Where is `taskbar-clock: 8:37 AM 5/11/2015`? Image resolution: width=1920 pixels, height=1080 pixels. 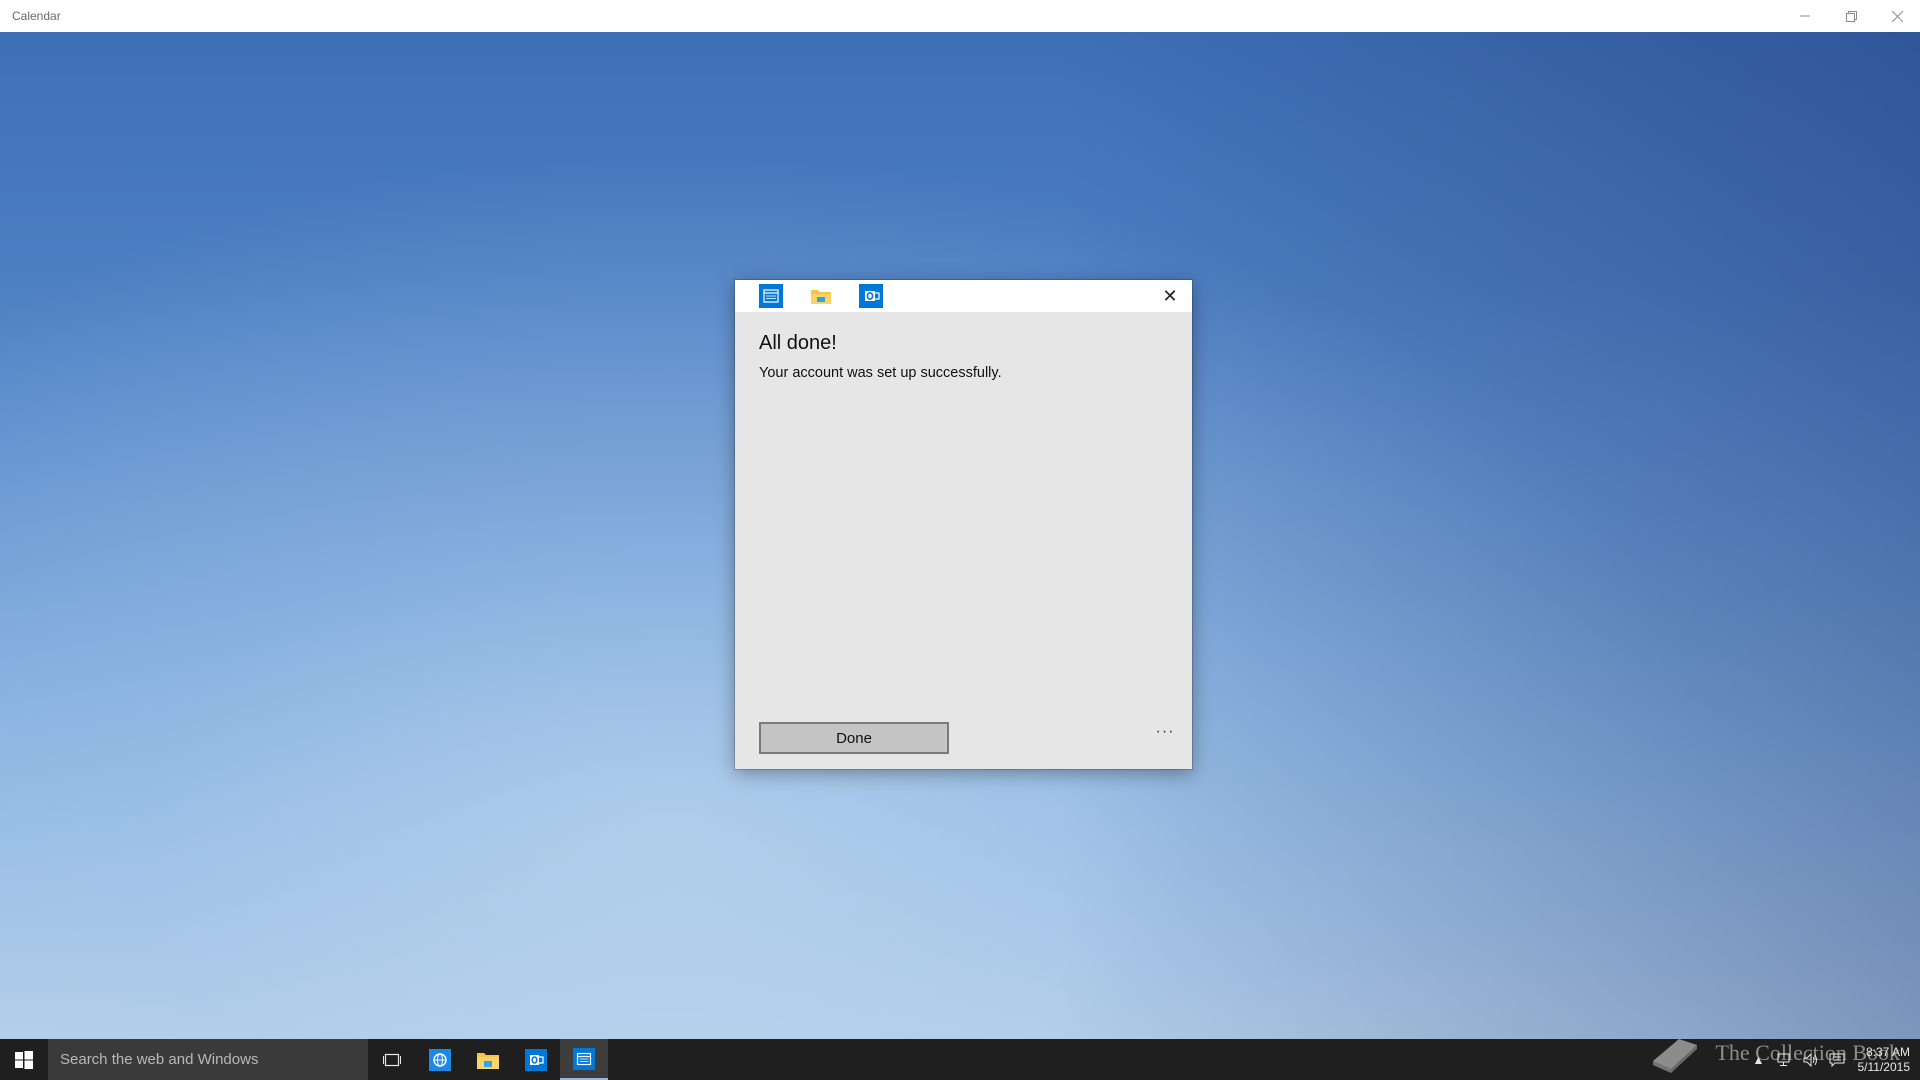
taskbar-clock: 8:37 AM 5/11/2015 is located at coordinates (1885, 1060).